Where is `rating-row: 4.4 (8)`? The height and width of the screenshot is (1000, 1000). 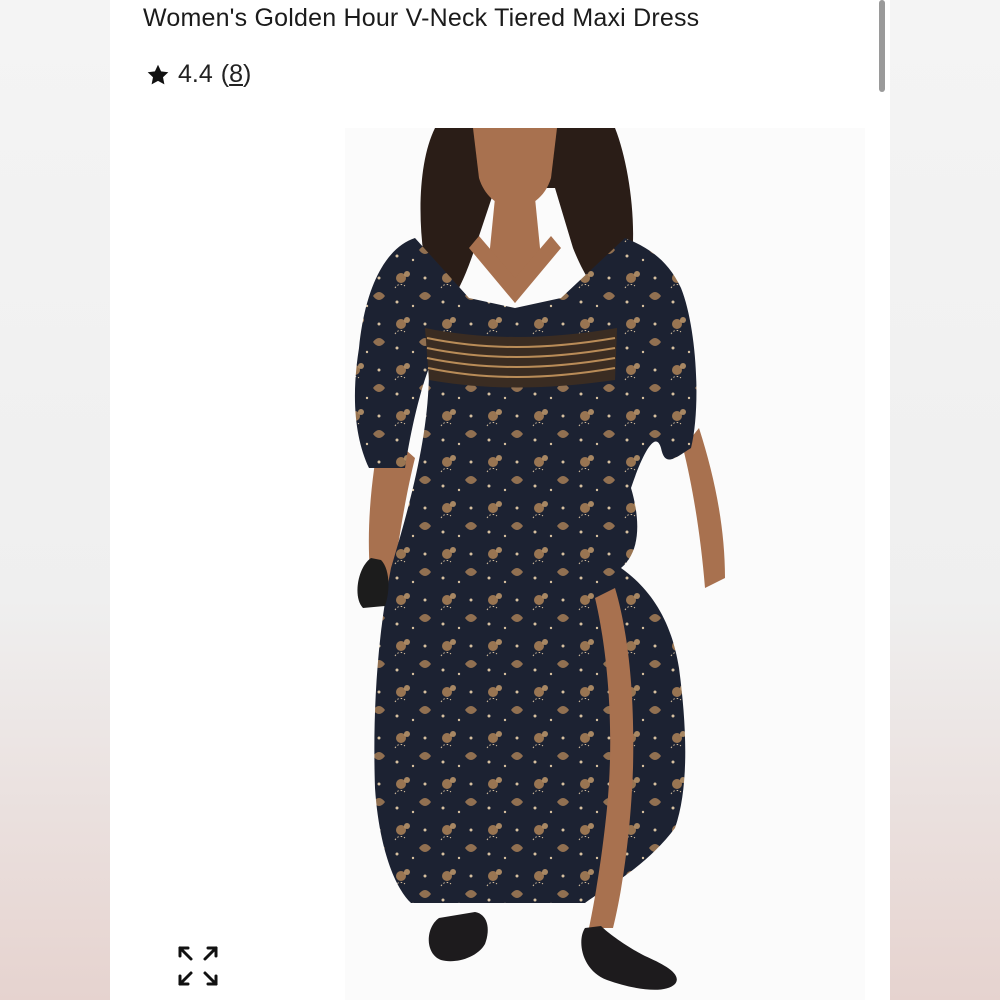
rating-row: 4.4 (8) is located at coordinates (198, 74).